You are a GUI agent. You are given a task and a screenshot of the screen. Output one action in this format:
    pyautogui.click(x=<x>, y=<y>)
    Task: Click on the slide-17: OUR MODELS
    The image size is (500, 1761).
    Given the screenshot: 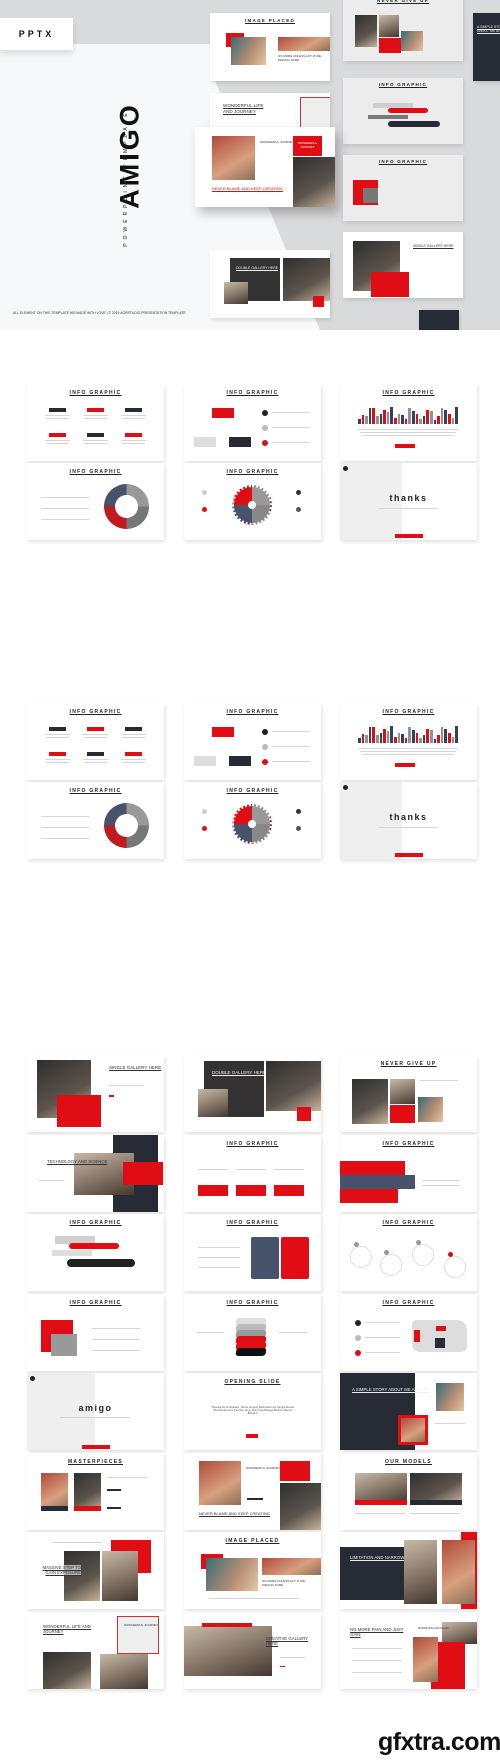 What is the action you would take?
    pyautogui.click(x=408, y=1491)
    